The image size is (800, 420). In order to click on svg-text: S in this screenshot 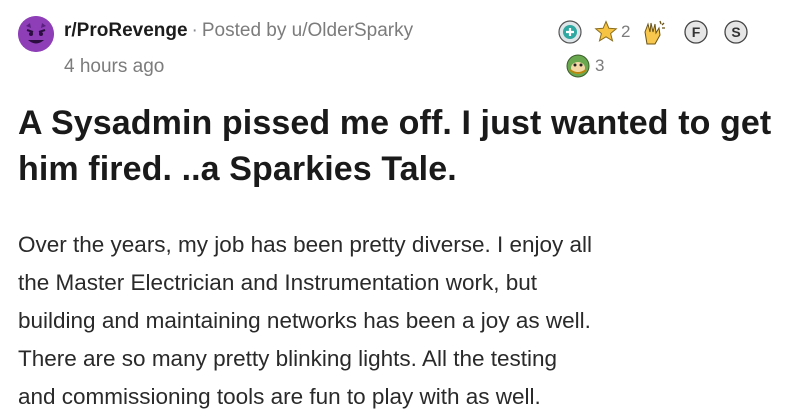, I will do `click(735, 32)`.